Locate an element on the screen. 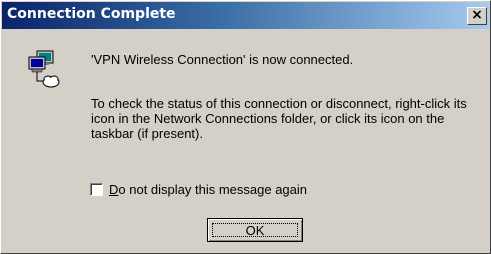  ok-button-label: OK is located at coordinates (255, 230).